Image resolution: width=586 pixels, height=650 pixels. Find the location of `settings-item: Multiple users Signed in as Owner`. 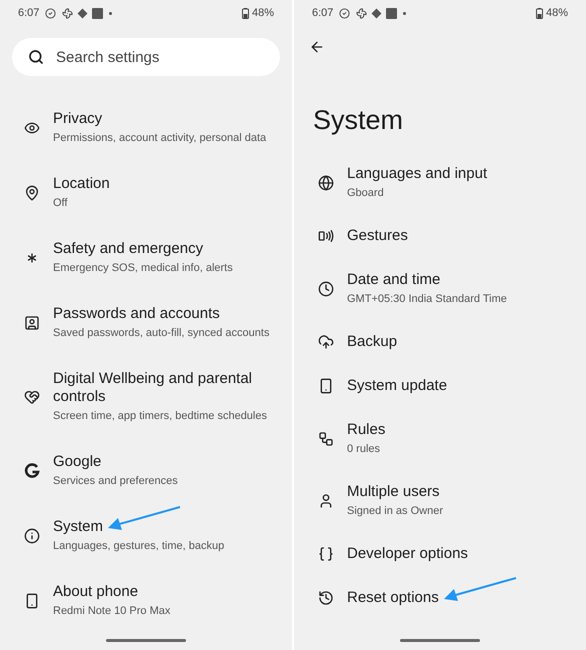

settings-item: Multiple users Signed in as Owner is located at coordinates (440, 501).